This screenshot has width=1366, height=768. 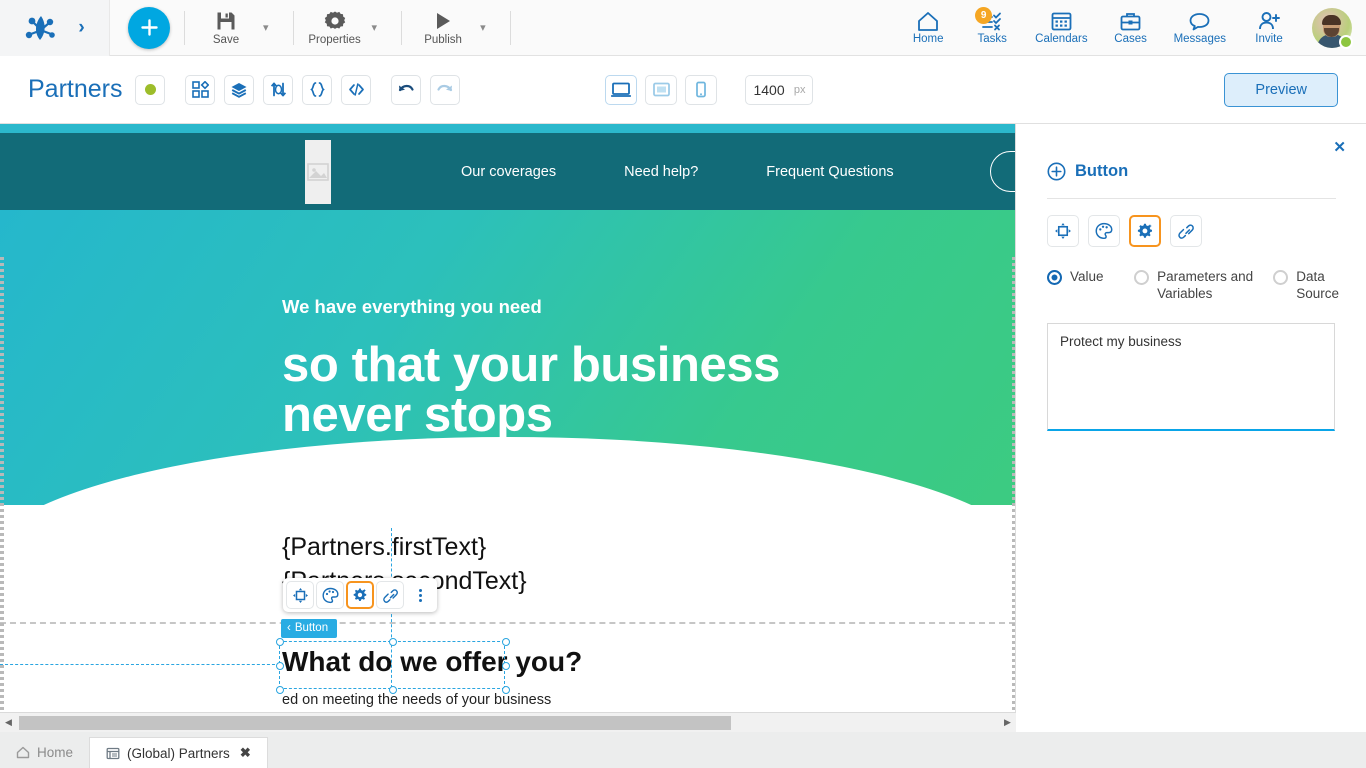 What do you see at coordinates (245, 753) in the screenshot?
I see `close-icon: ✖` at bounding box center [245, 753].